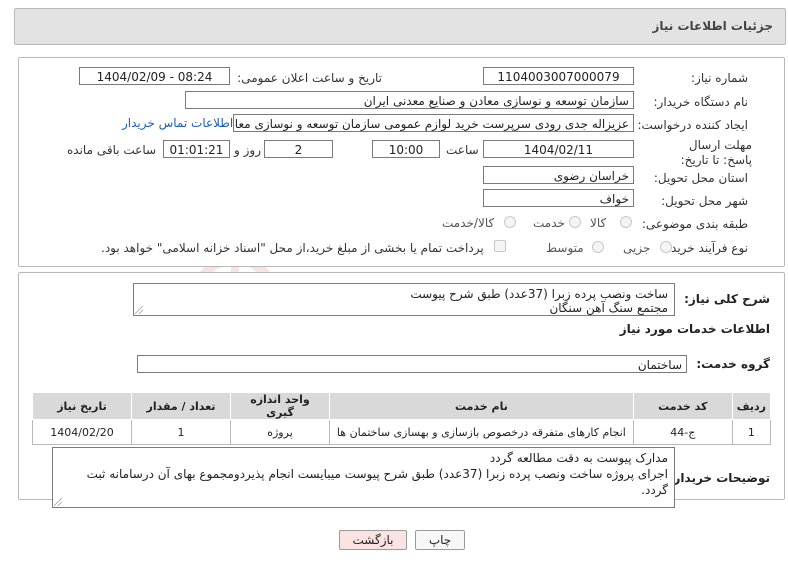 This screenshot has height=566, width=788. Describe the element at coordinates (716, 152) in the screenshot. I see `deadline-label: مهلت ارسال پاسخ: تا تاریخ:` at that location.